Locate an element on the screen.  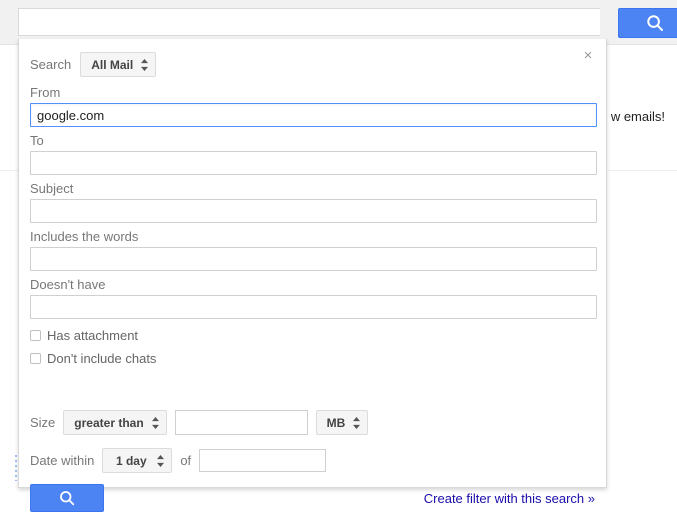
field-from: From is located at coordinates (313, 106).